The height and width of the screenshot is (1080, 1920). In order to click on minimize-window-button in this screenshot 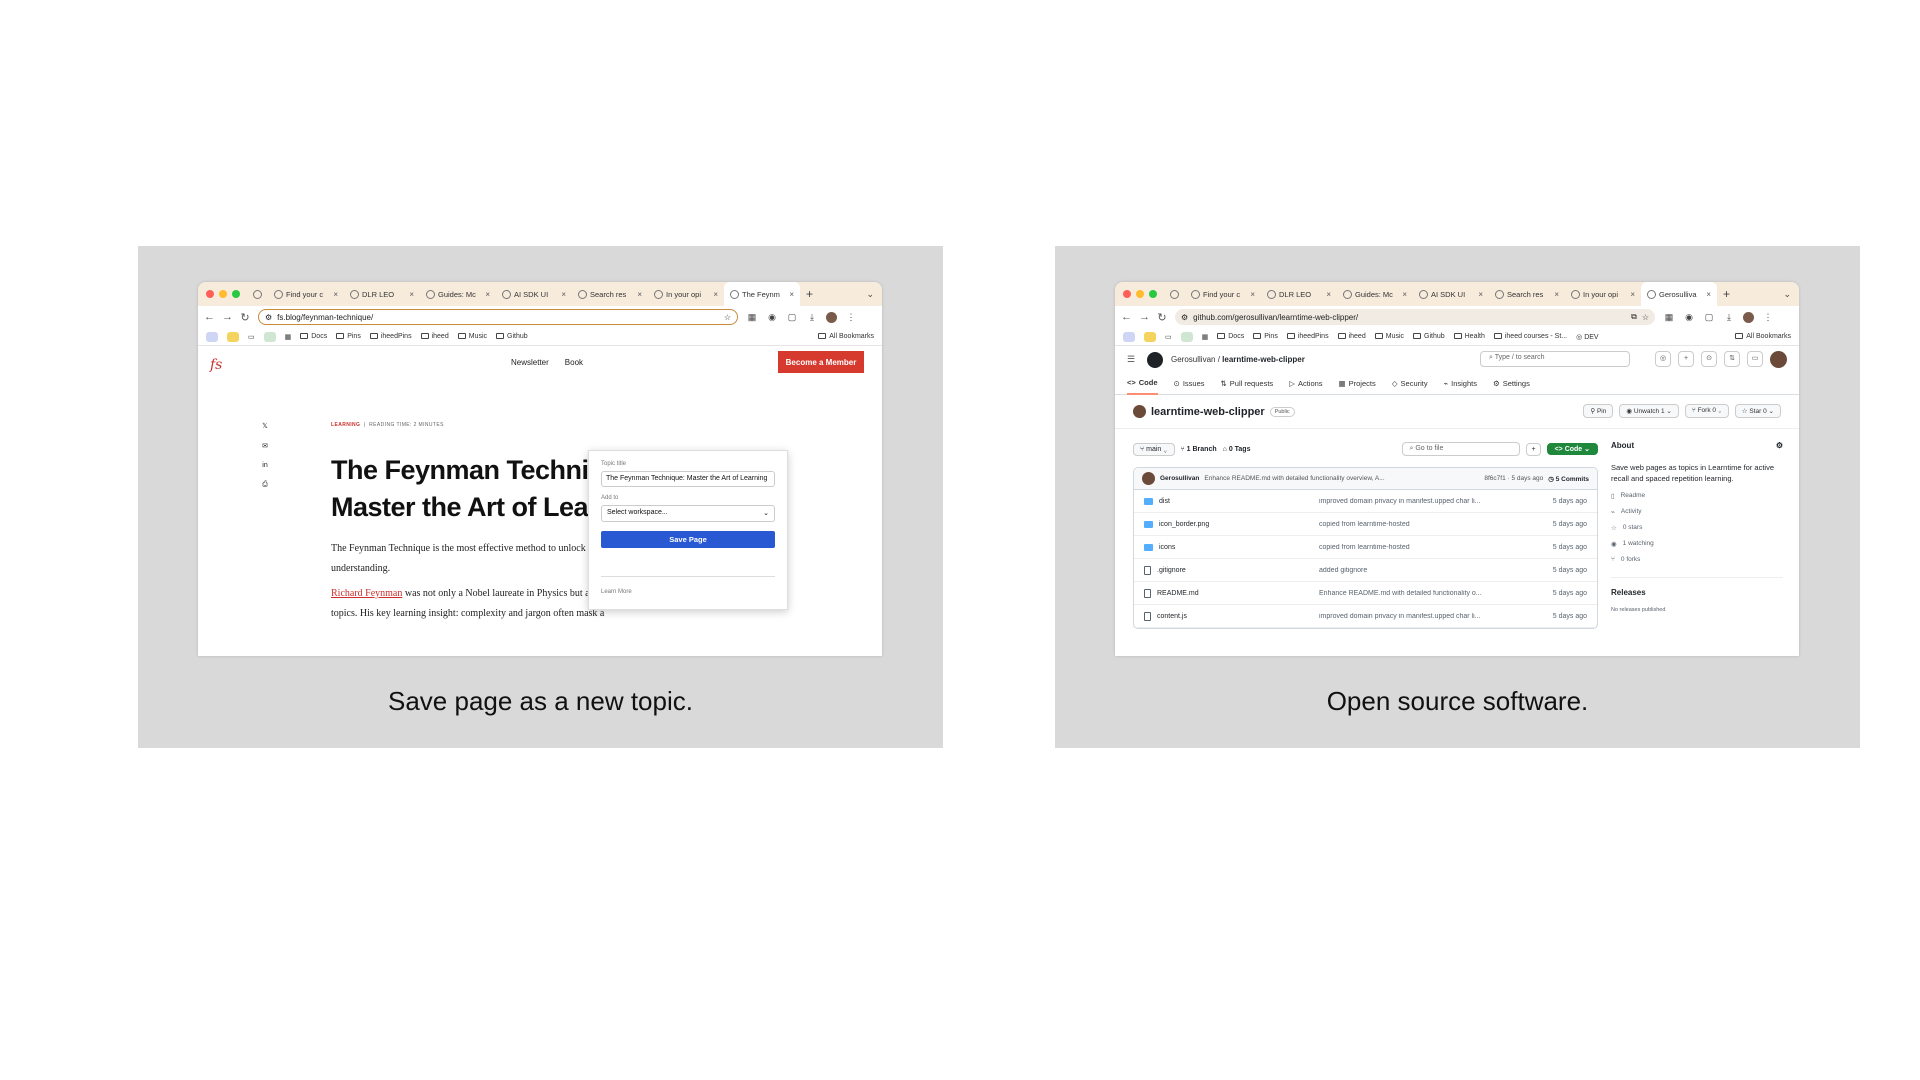, I will do `click(1140, 294)`.